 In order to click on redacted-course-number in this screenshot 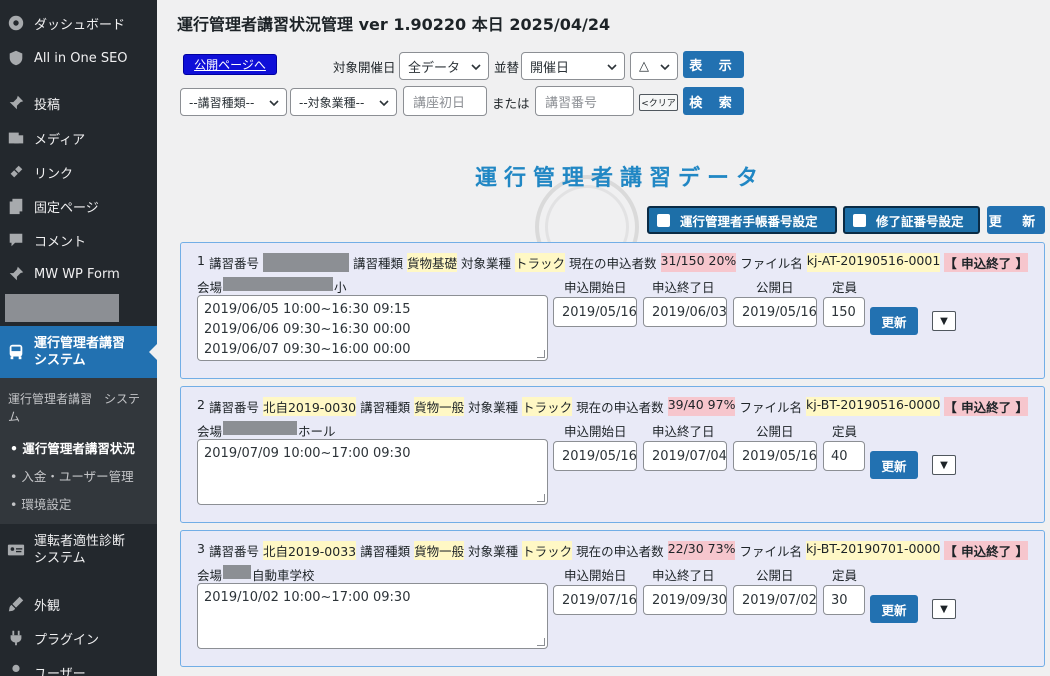, I will do `click(305, 262)`.